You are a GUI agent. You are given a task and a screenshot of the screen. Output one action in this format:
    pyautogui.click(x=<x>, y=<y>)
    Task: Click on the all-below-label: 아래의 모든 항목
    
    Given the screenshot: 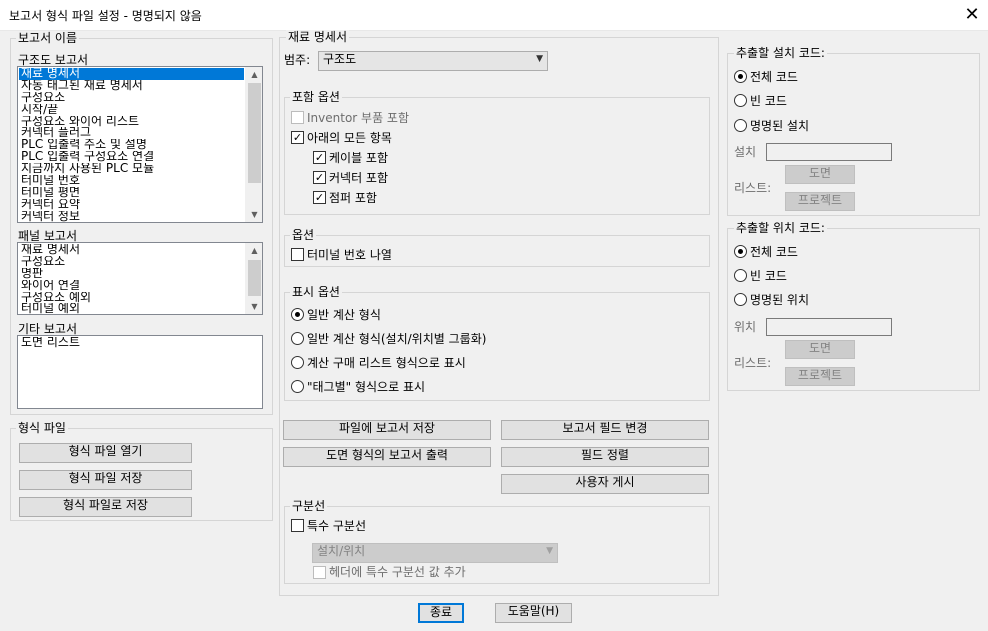 What is the action you would take?
    pyautogui.click(x=349, y=138)
    